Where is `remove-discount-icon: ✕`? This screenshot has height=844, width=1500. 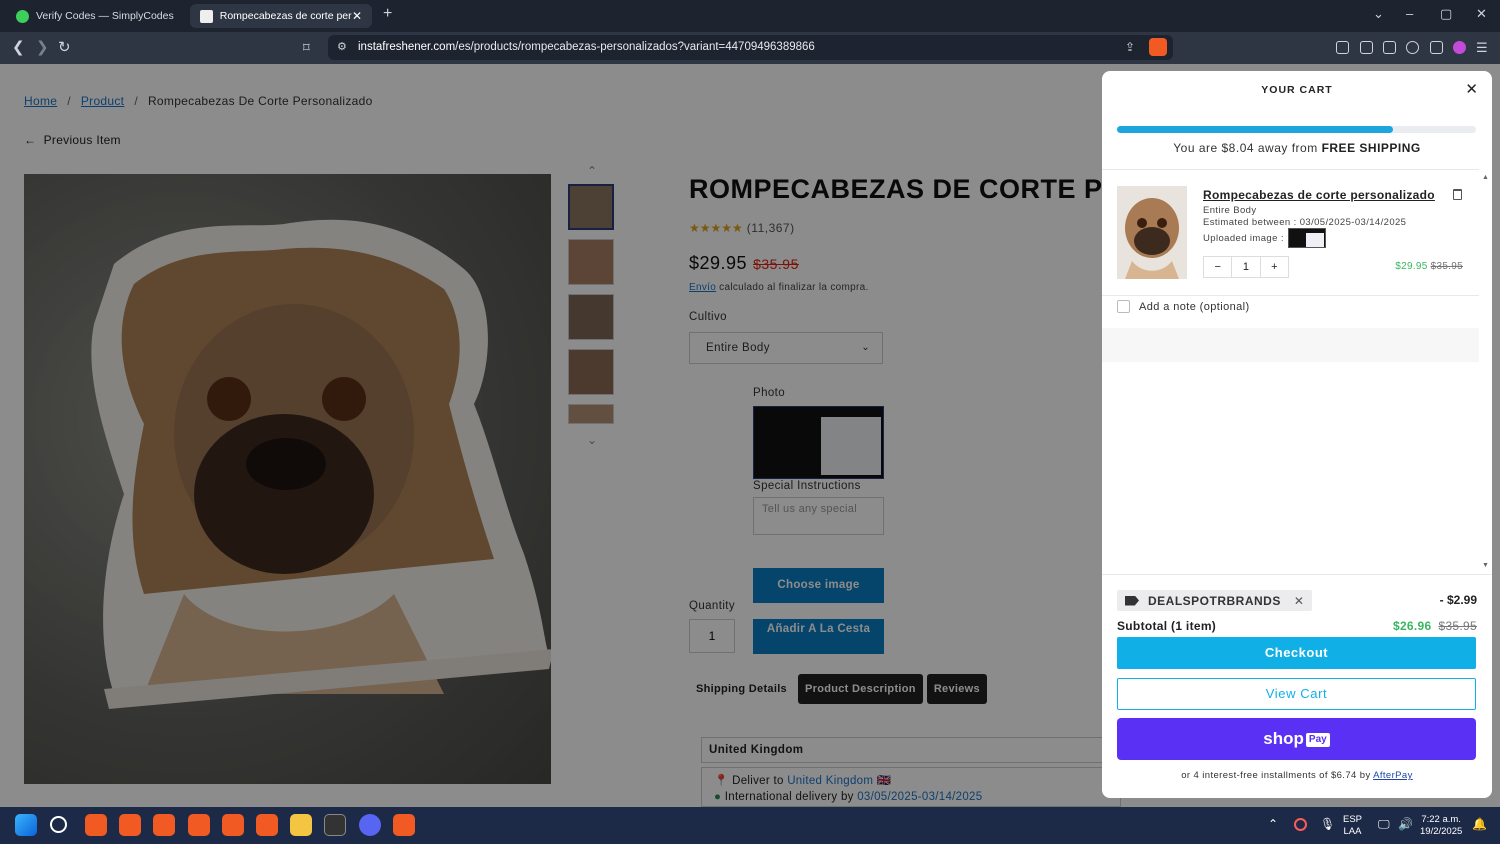
remove-discount-icon: ✕ is located at coordinates (1299, 601).